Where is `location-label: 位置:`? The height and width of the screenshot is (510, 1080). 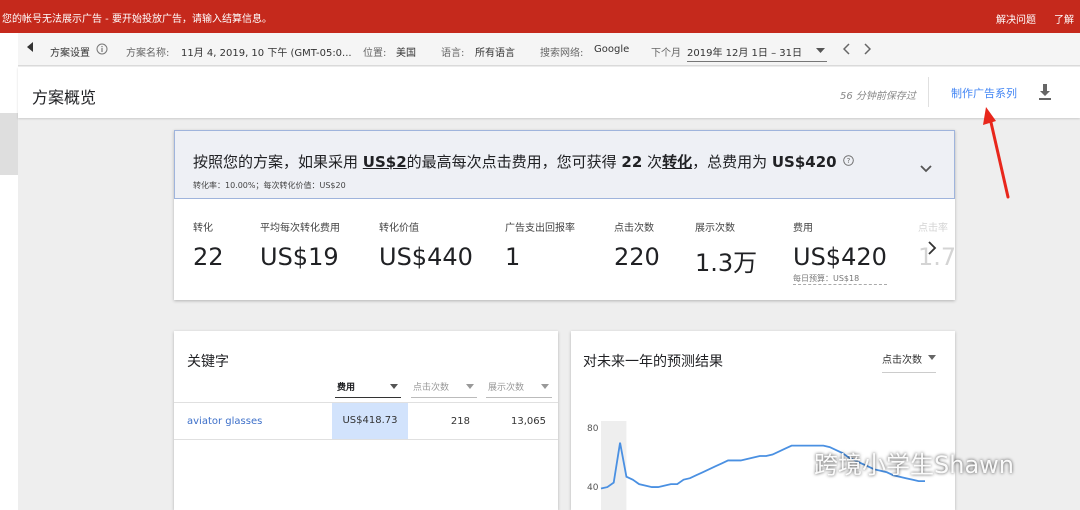 location-label: 位置: is located at coordinates (375, 53).